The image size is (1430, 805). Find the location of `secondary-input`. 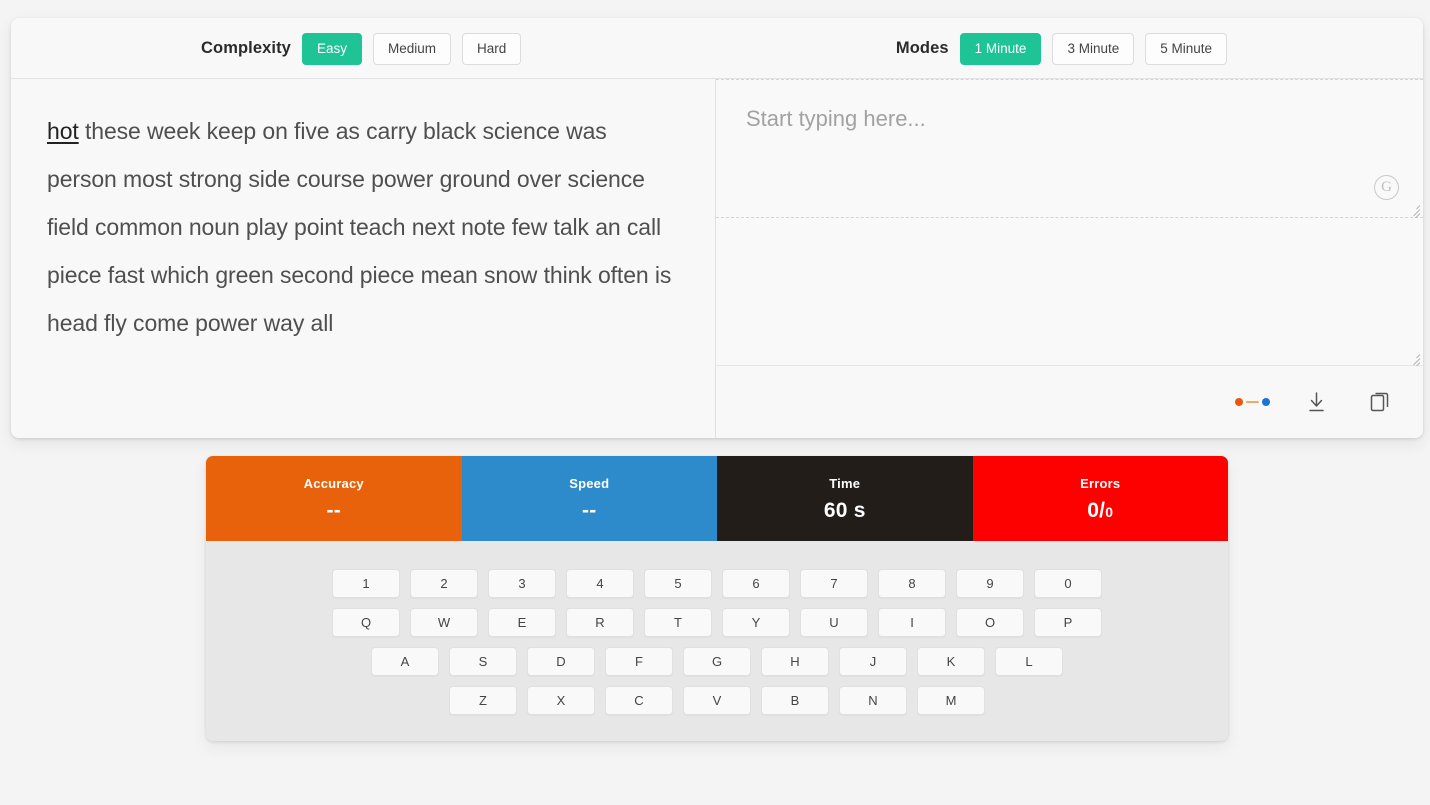

secondary-input is located at coordinates (1069, 292).